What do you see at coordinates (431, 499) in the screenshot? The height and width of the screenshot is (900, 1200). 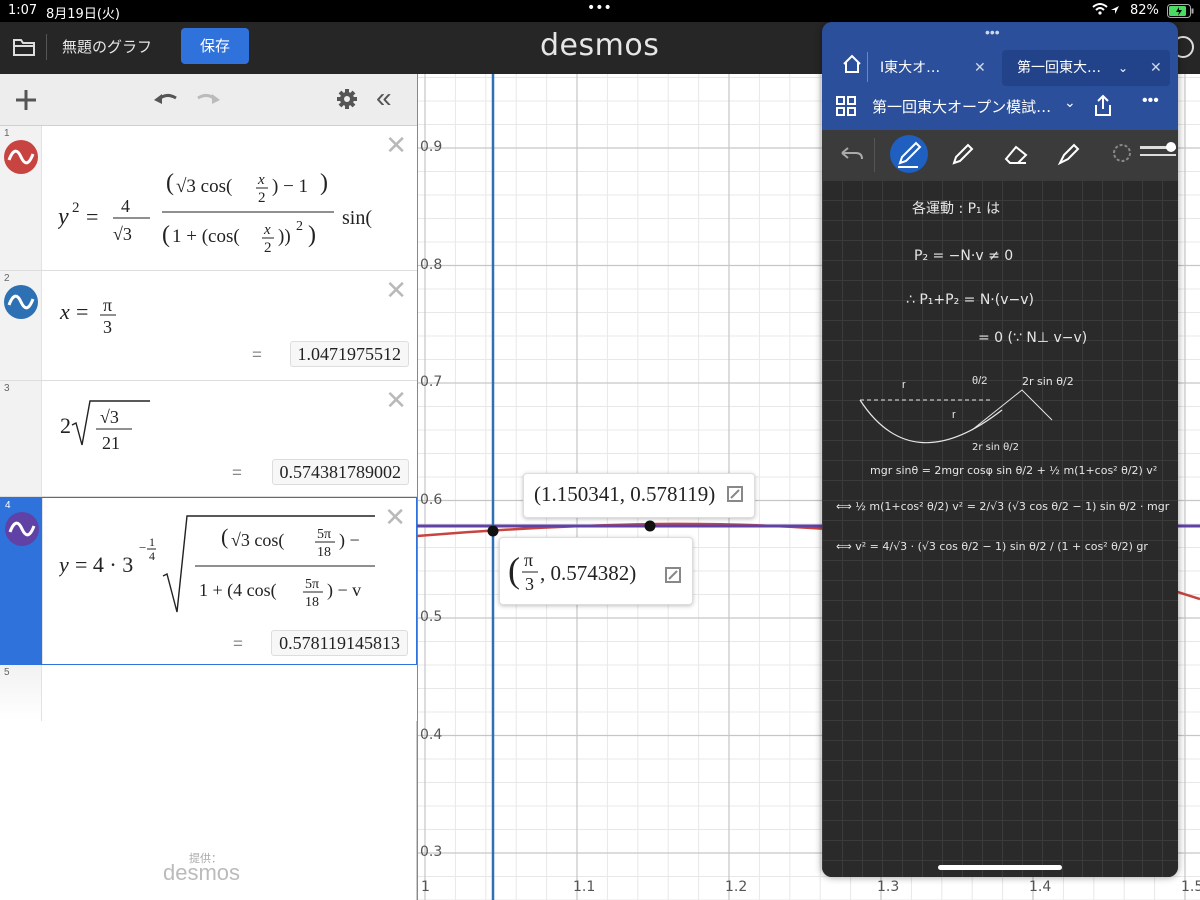 I see `y-tick-label: 0.6` at bounding box center [431, 499].